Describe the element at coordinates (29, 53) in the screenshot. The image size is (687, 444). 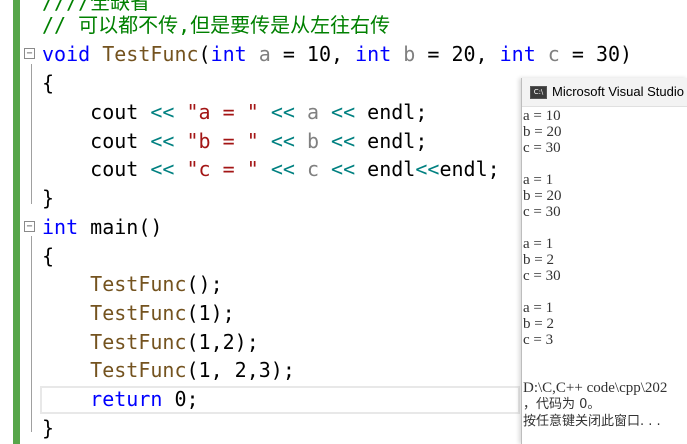
I see `collapse-testfunc-button: −` at that location.